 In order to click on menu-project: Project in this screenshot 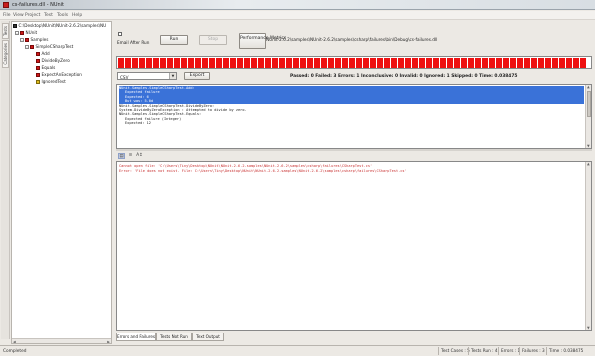, I will do `click(32, 15)`.